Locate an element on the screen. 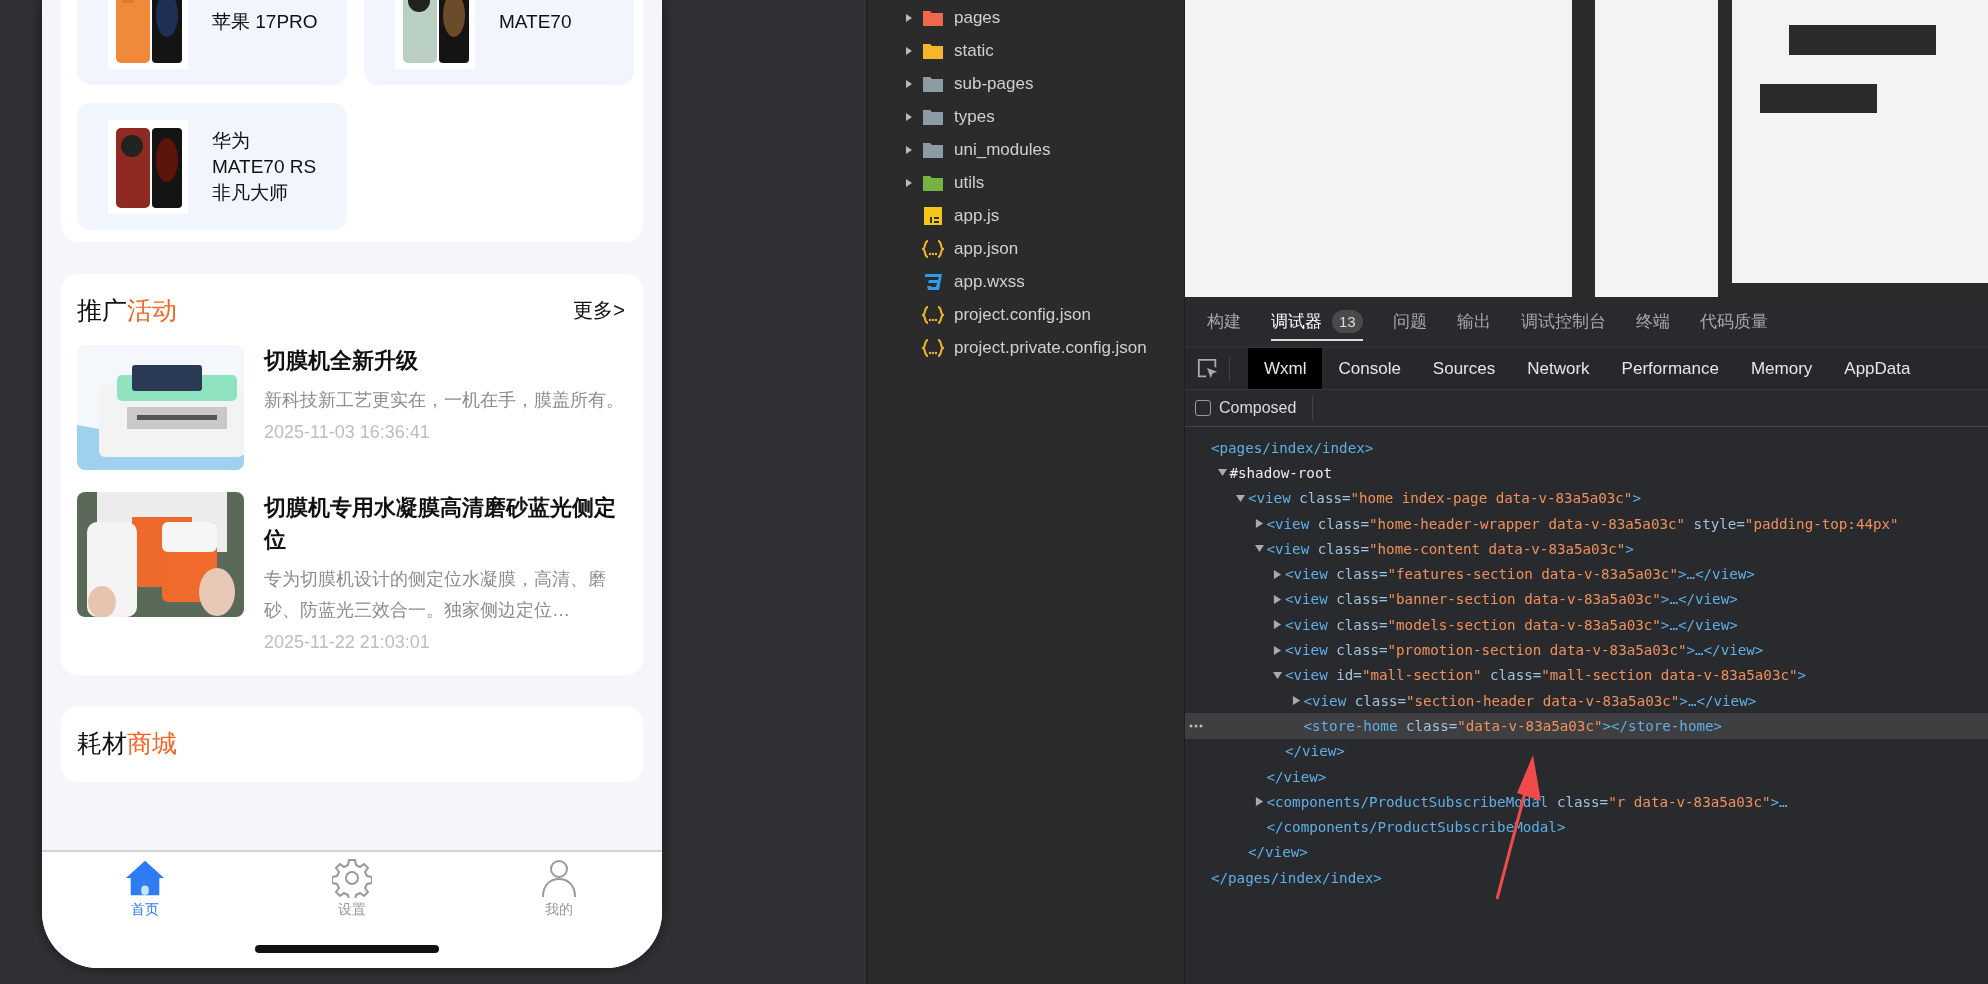 The image size is (1988, 984). file-tree-item: pages is located at coordinates (1026, 17).